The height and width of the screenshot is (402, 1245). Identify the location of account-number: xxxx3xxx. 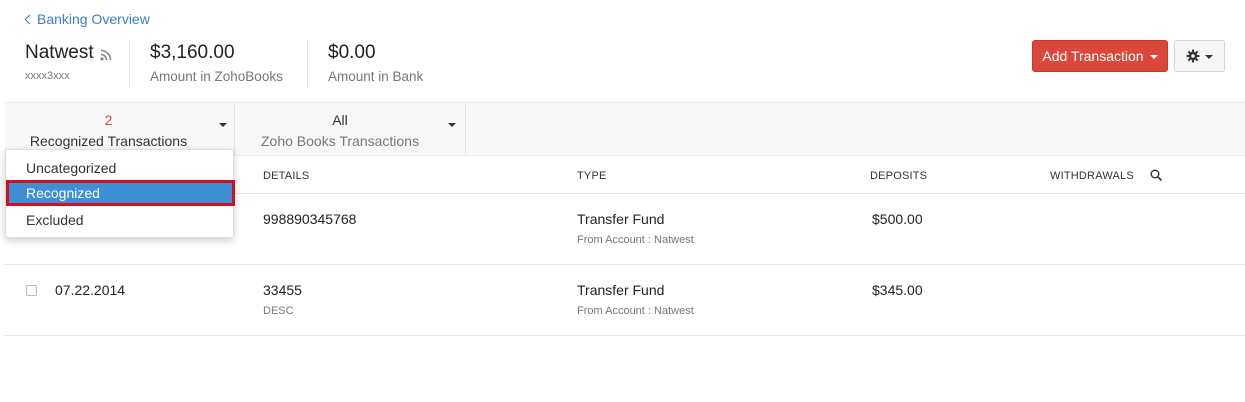
(47, 76).